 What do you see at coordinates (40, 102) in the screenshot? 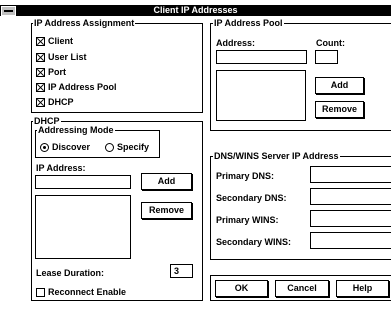
I see `dhcp-checkbox` at bounding box center [40, 102].